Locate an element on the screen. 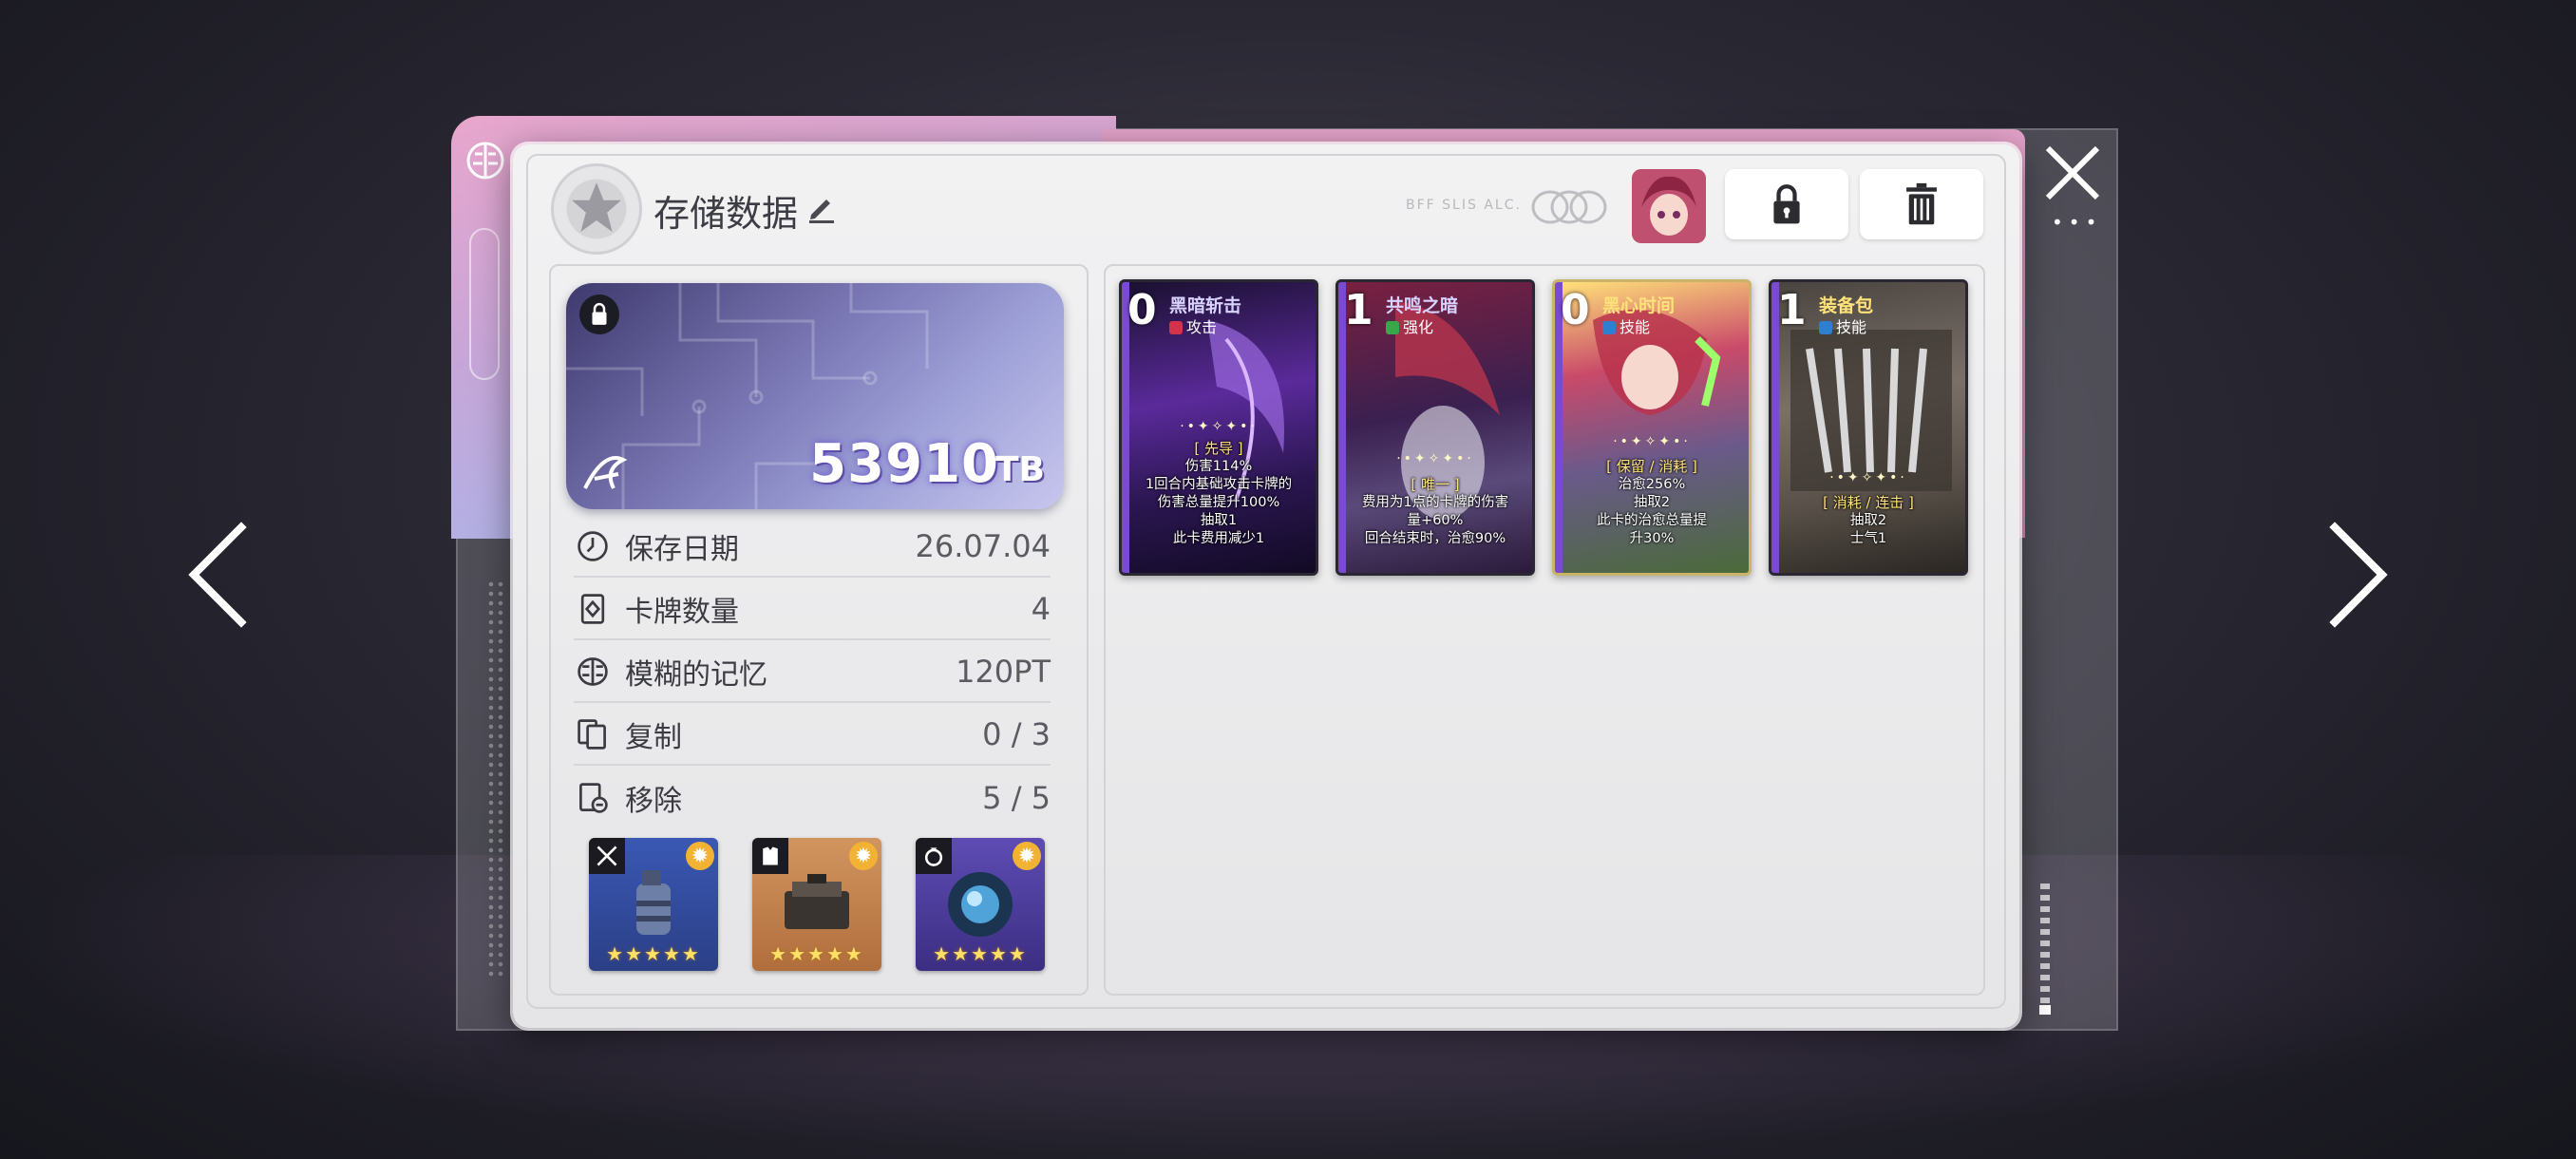 This screenshot has height=1159, width=2576. save-emblem is located at coordinates (596, 209).